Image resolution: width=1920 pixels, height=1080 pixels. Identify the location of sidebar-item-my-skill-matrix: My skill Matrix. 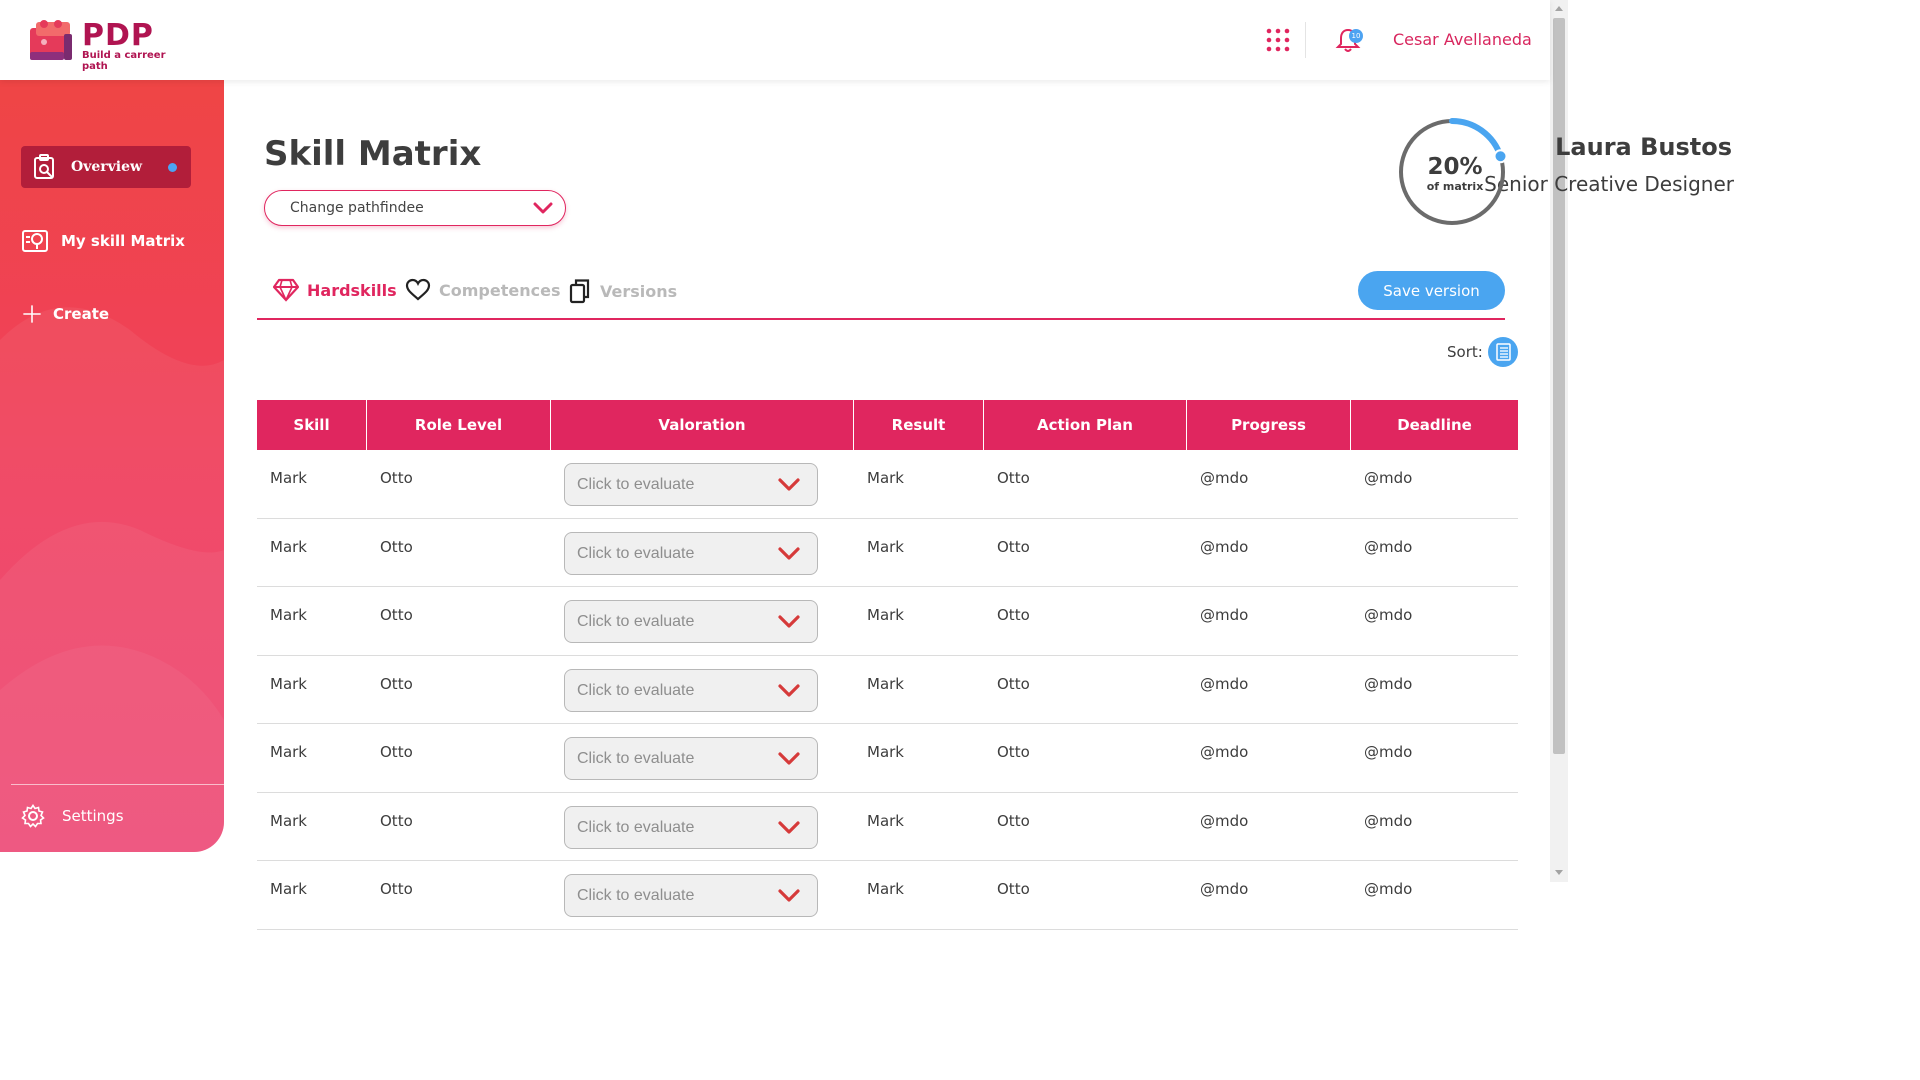
(103, 241).